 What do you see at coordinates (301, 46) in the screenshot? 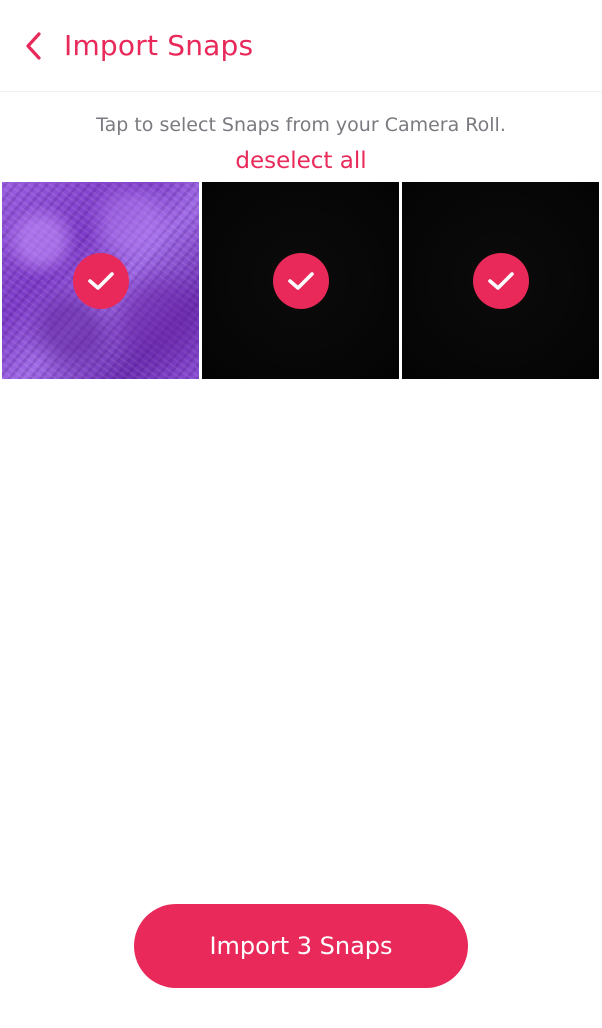
I see `header: Import Snaps` at bounding box center [301, 46].